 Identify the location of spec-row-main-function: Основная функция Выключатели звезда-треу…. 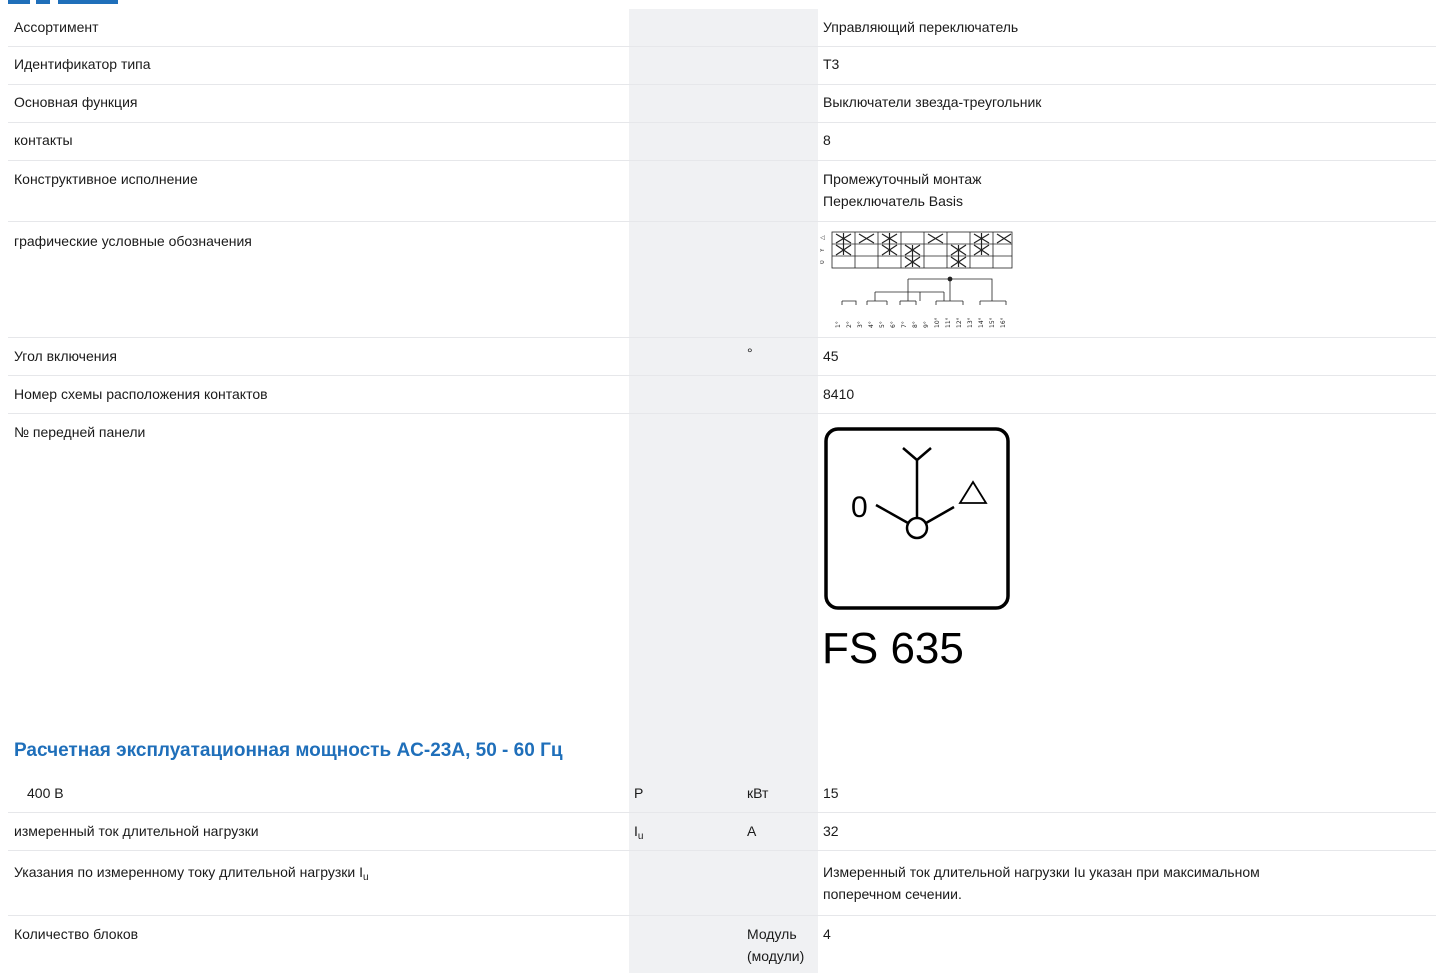
(718, 104).